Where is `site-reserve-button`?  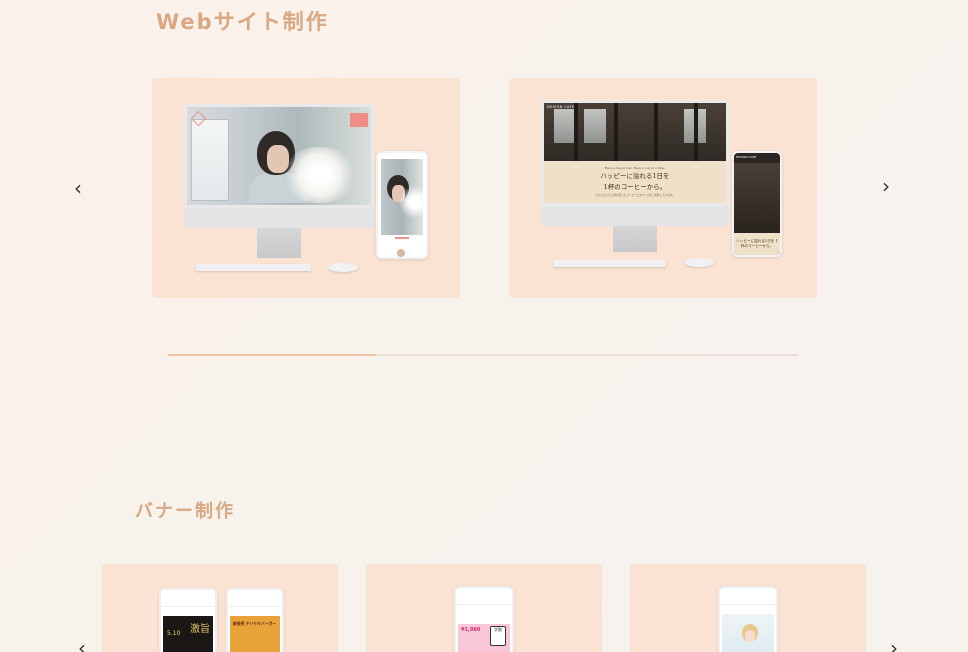
site-reserve-button is located at coordinates (359, 120).